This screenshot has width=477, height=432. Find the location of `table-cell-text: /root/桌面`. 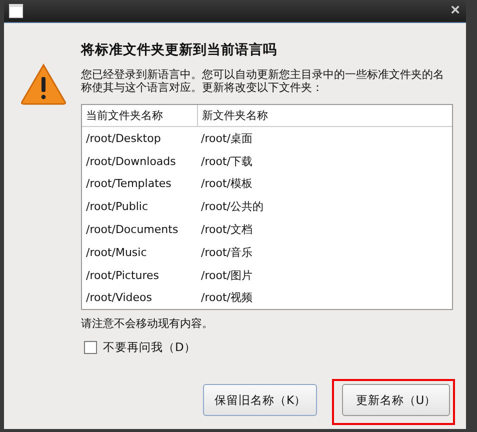

table-cell-text: /root/桌面 is located at coordinates (227, 138).